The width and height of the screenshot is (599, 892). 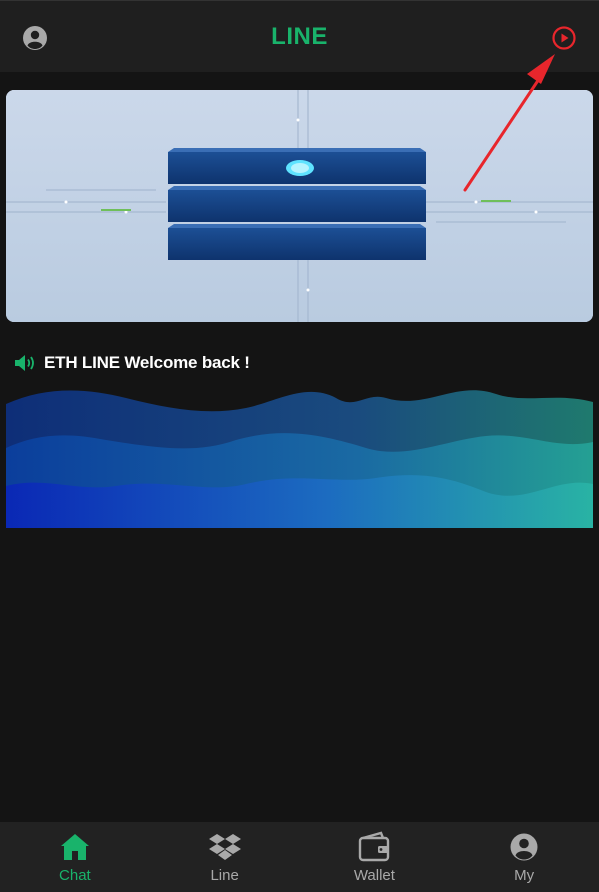 I want to click on wallet-icon, so click(x=374, y=846).